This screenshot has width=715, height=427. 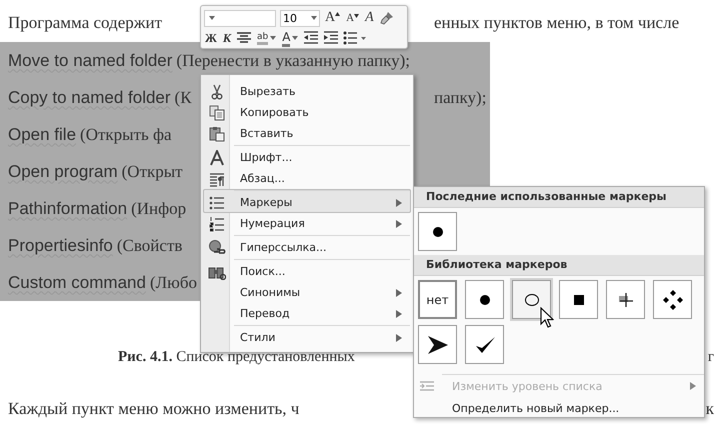 I want to click on document-text: (Перенести в указанную папку);, so click(x=293, y=60).